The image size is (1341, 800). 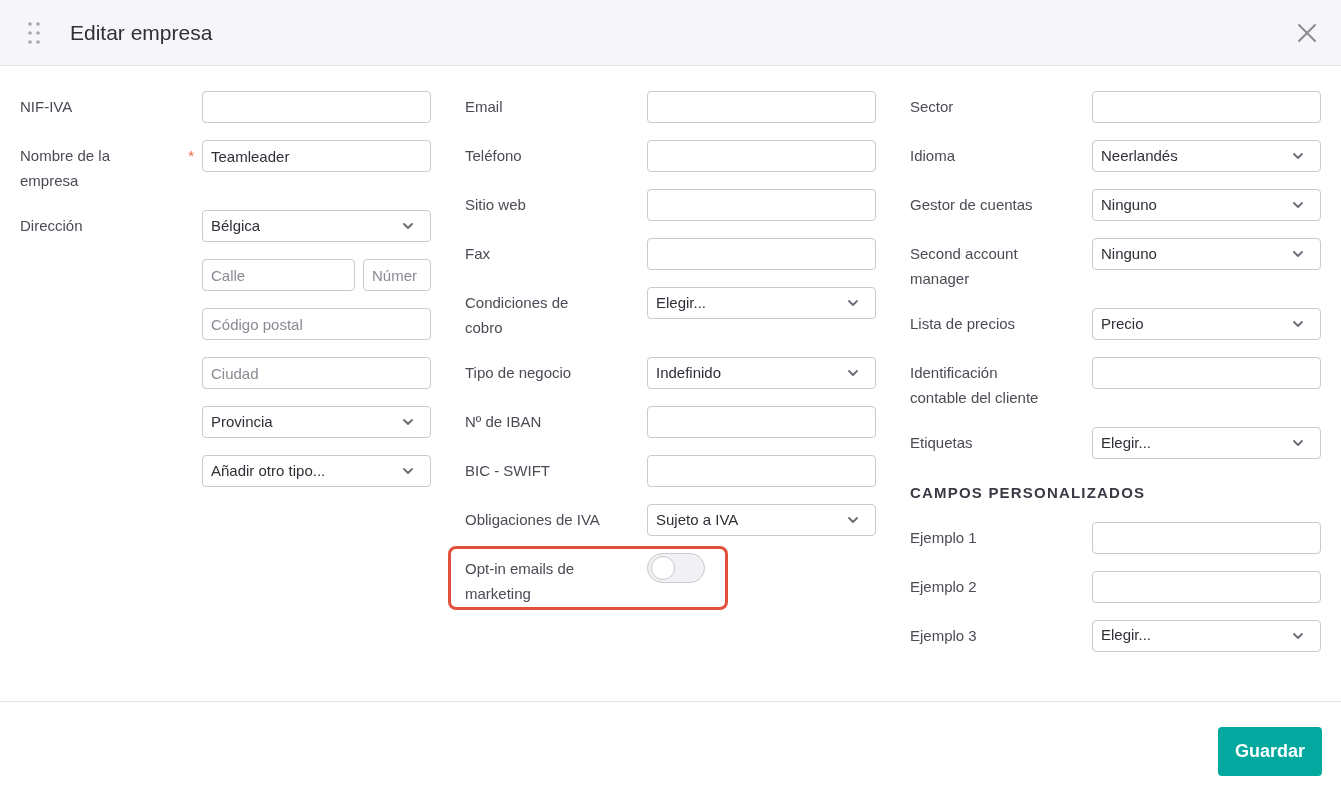 I want to click on field-label: Etiquetas, so click(x=942, y=443).